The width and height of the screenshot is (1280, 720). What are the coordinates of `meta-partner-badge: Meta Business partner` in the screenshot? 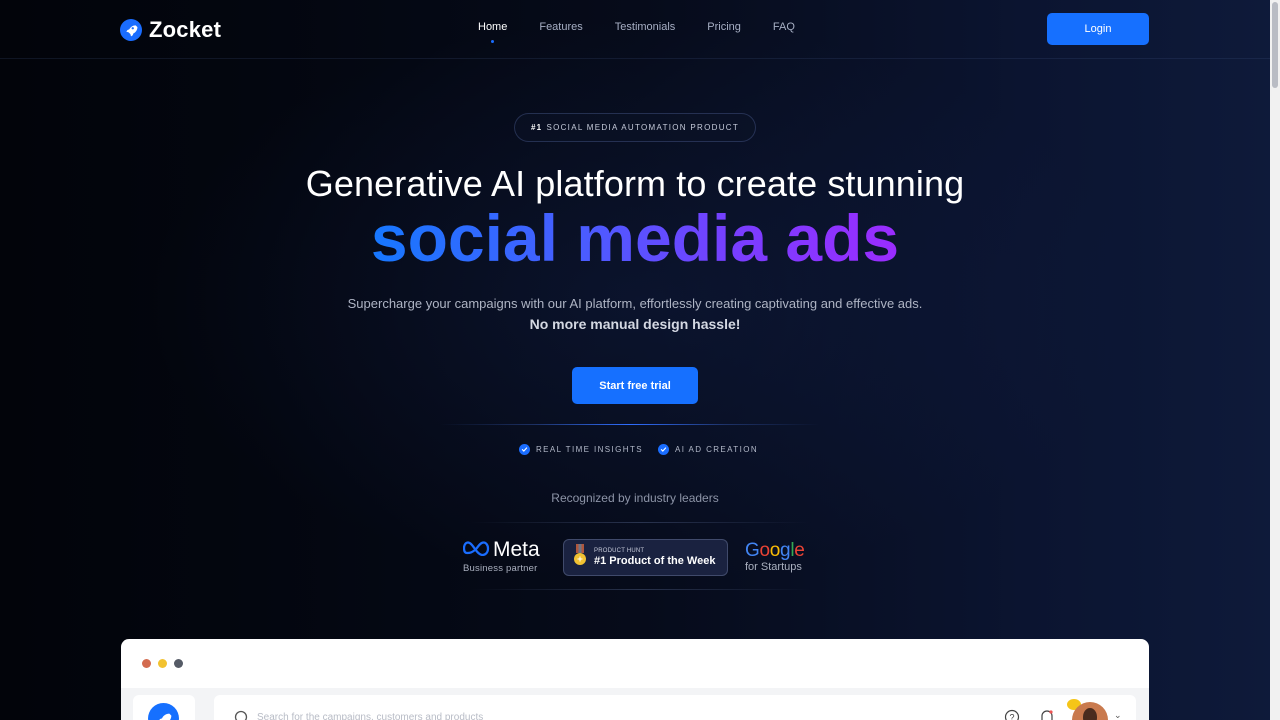 It's located at (501, 556).